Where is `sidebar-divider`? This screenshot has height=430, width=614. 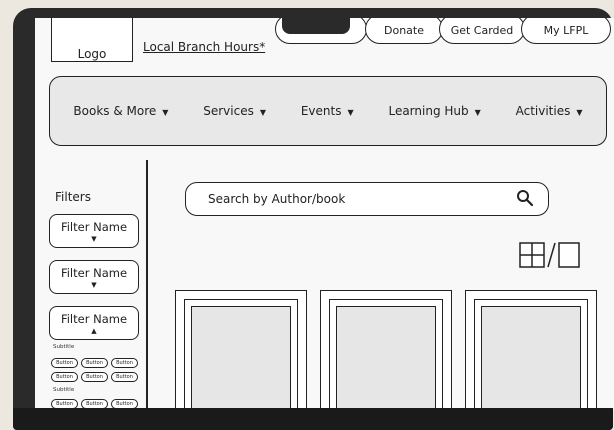
sidebar-divider is located at coordinates (147, 285).